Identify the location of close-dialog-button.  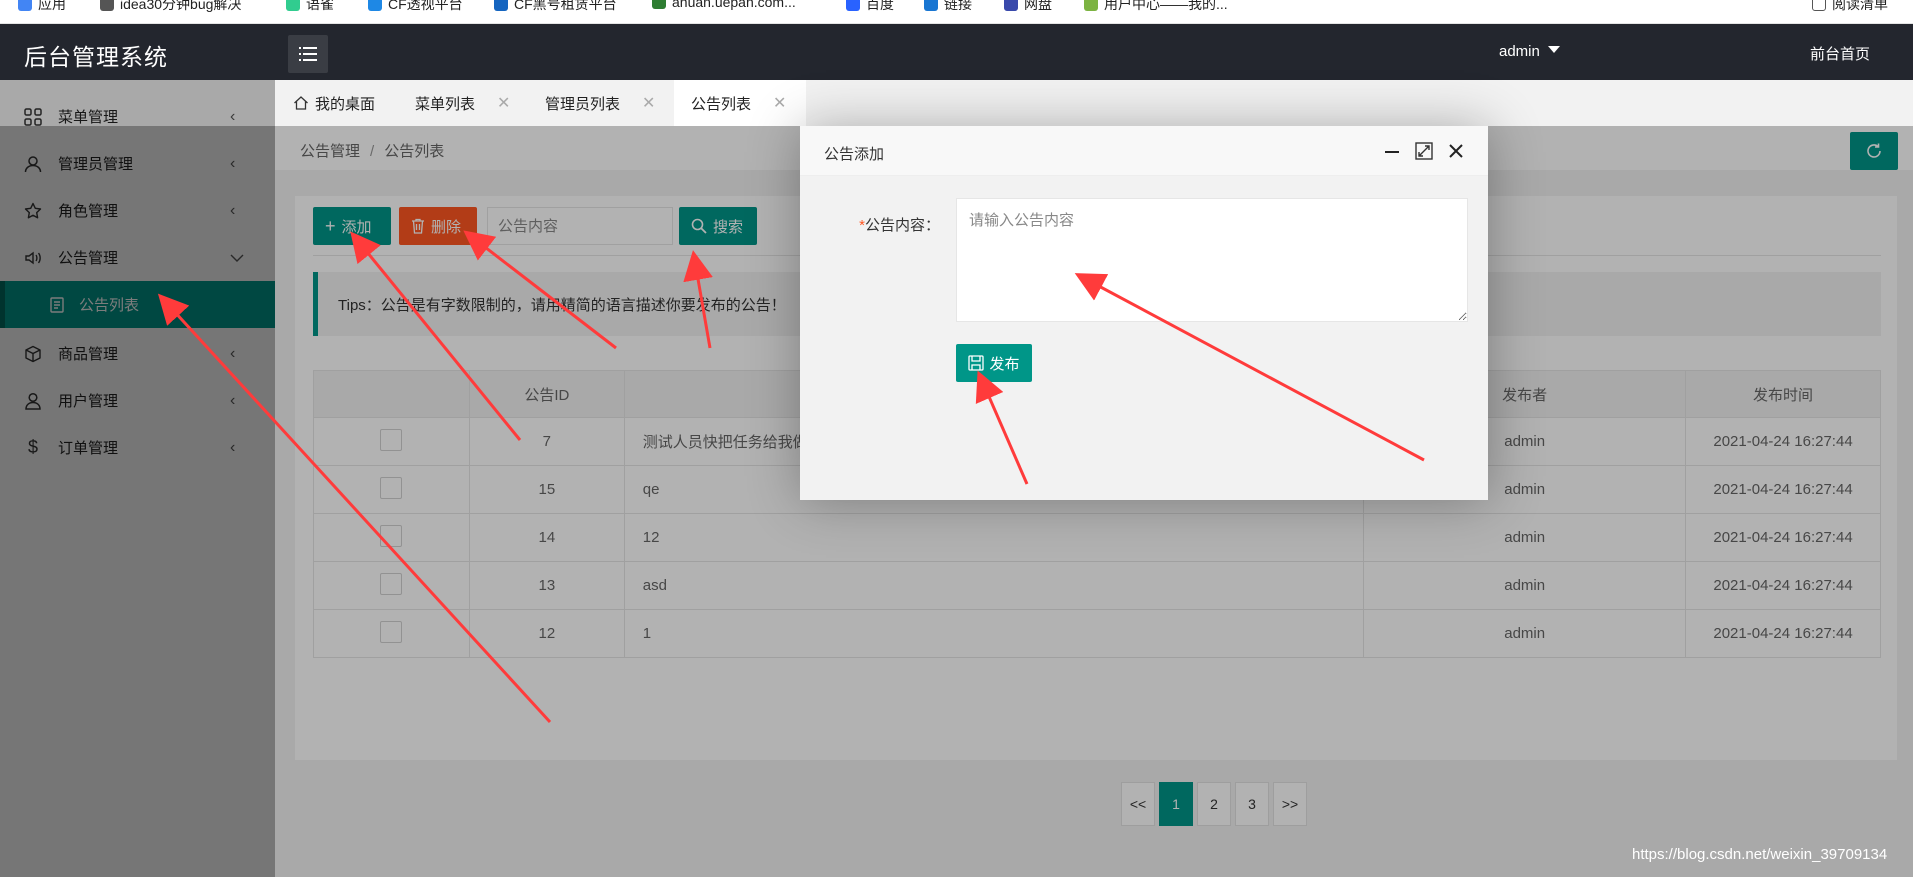
(1456, 151).